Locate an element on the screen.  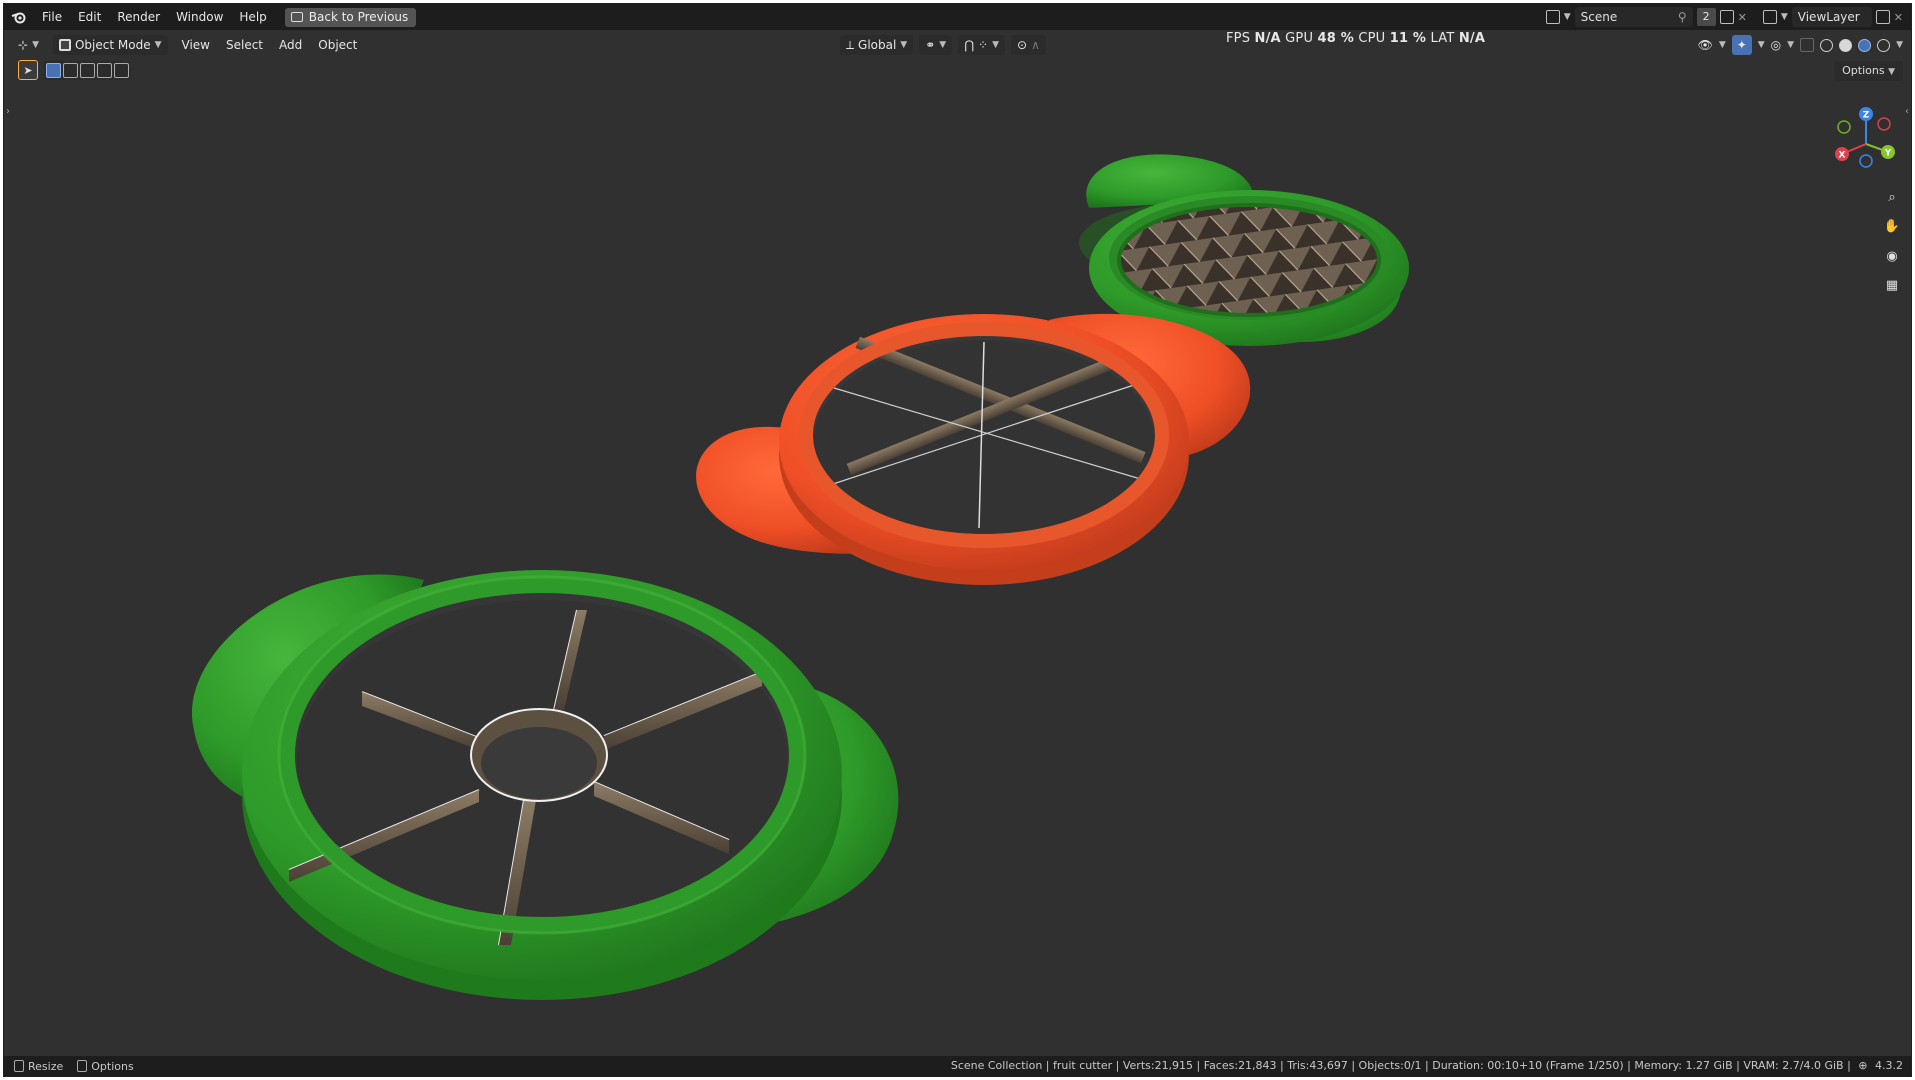
select-extend-icon is located at coordinates (70, 70).